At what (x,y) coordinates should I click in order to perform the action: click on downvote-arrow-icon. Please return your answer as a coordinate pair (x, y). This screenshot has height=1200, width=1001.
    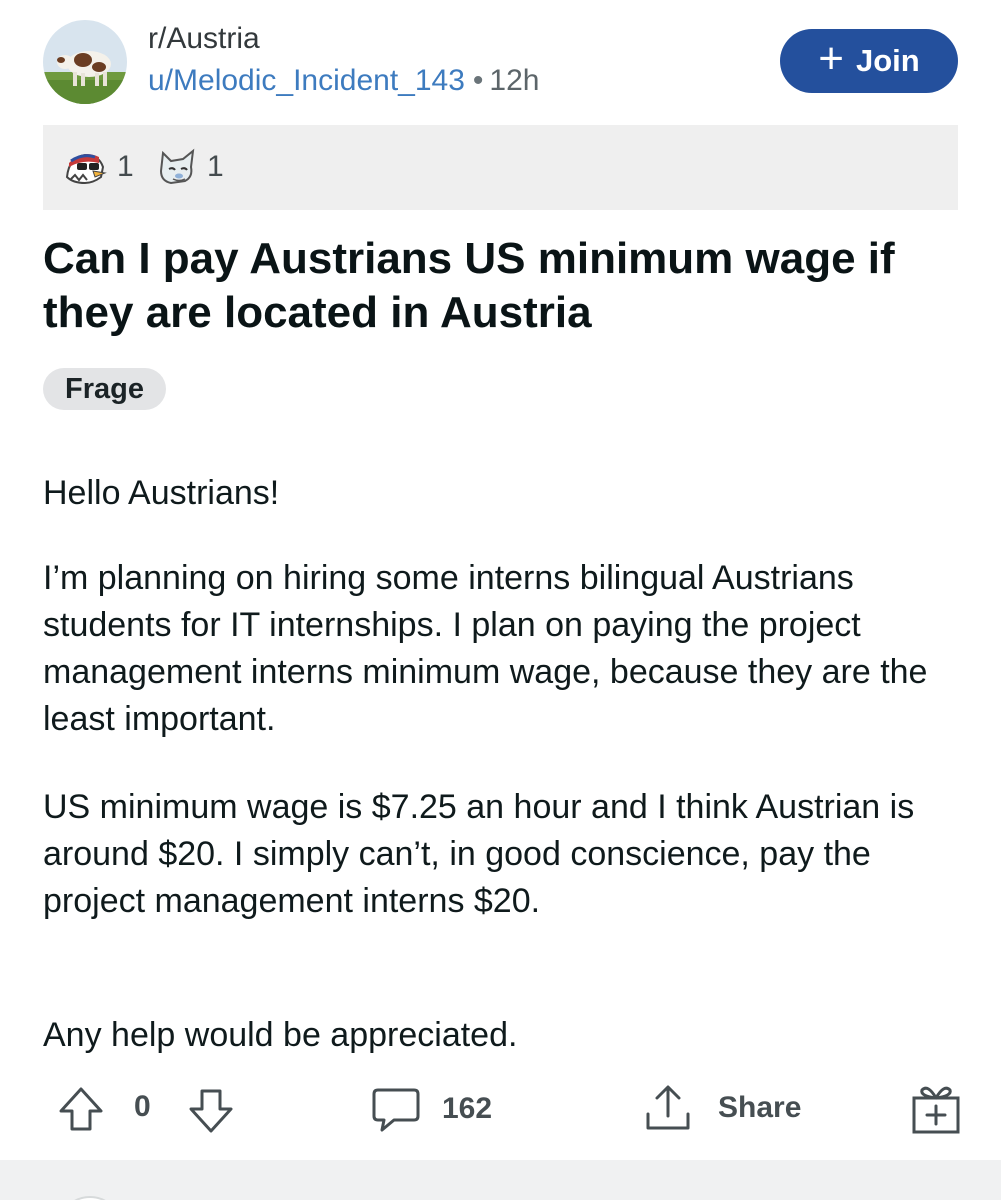
    Looking at the image, I should click on (211, 1111).